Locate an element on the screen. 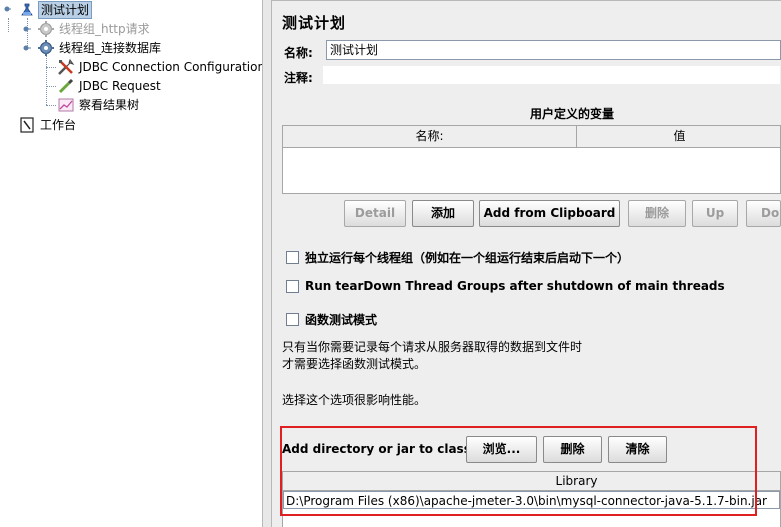 The image size is (781, 527). functional-mode-help-line-1: 只有当你需要记录每个请求从服务器取得的数据到文件时 is located at coordinates (432, 347).